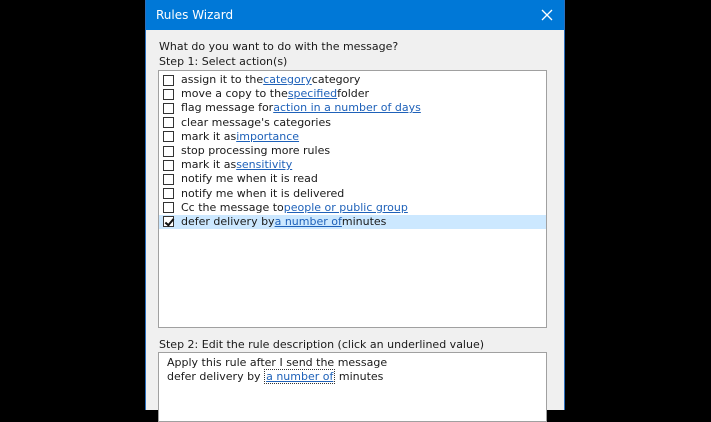 This screenshot has height=422, width=711. What do you see at coordinates (355, 15) in the screenshot?
I see `title-bar: Rules Wizard` at bounding box center [355, 15].